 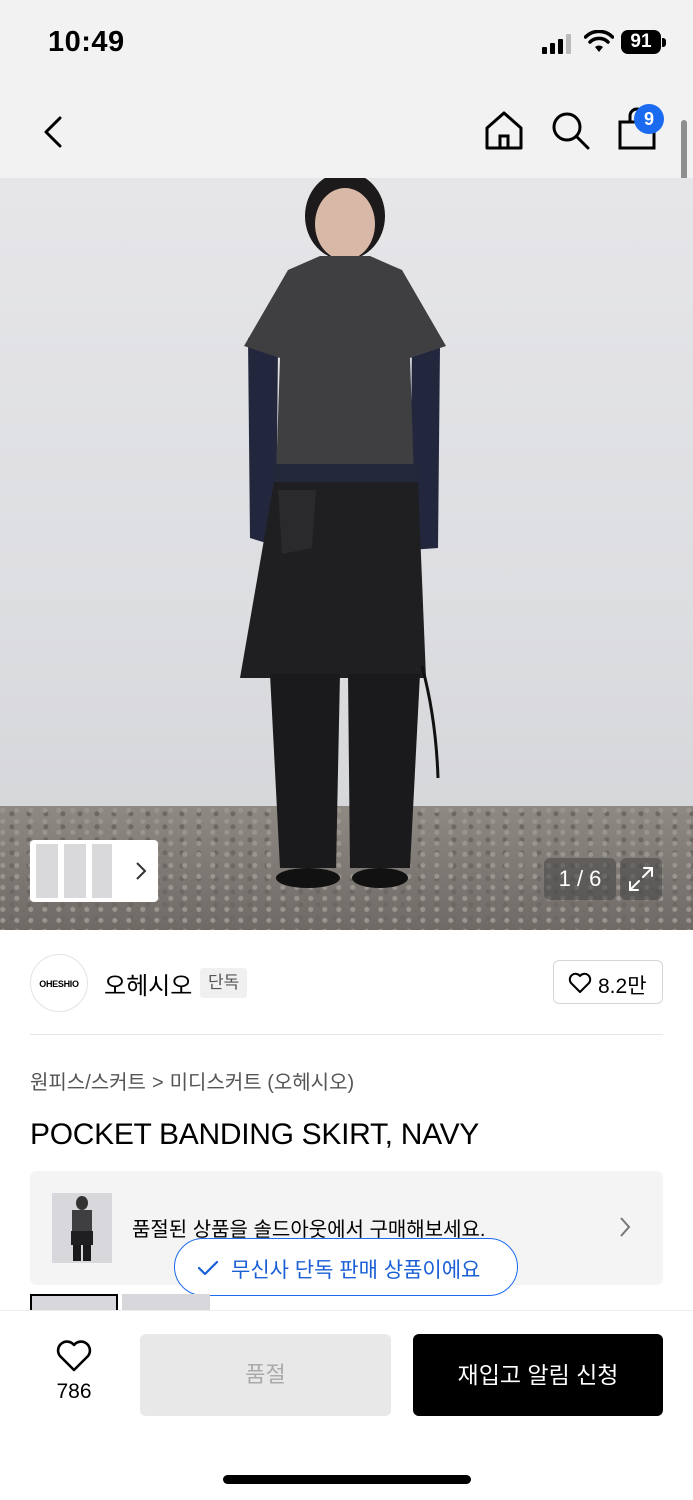 What do you see at coordinates (74, 1374) in the screenshot?
I see `wishlist-button: 786` at bounding box center [74, 1374].